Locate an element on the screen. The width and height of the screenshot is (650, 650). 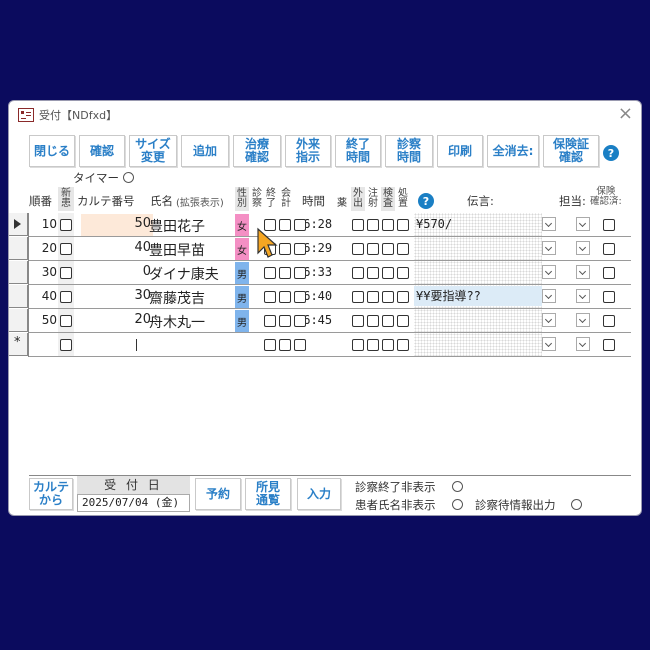
row-selector: * is located at coordinates (18, 344).